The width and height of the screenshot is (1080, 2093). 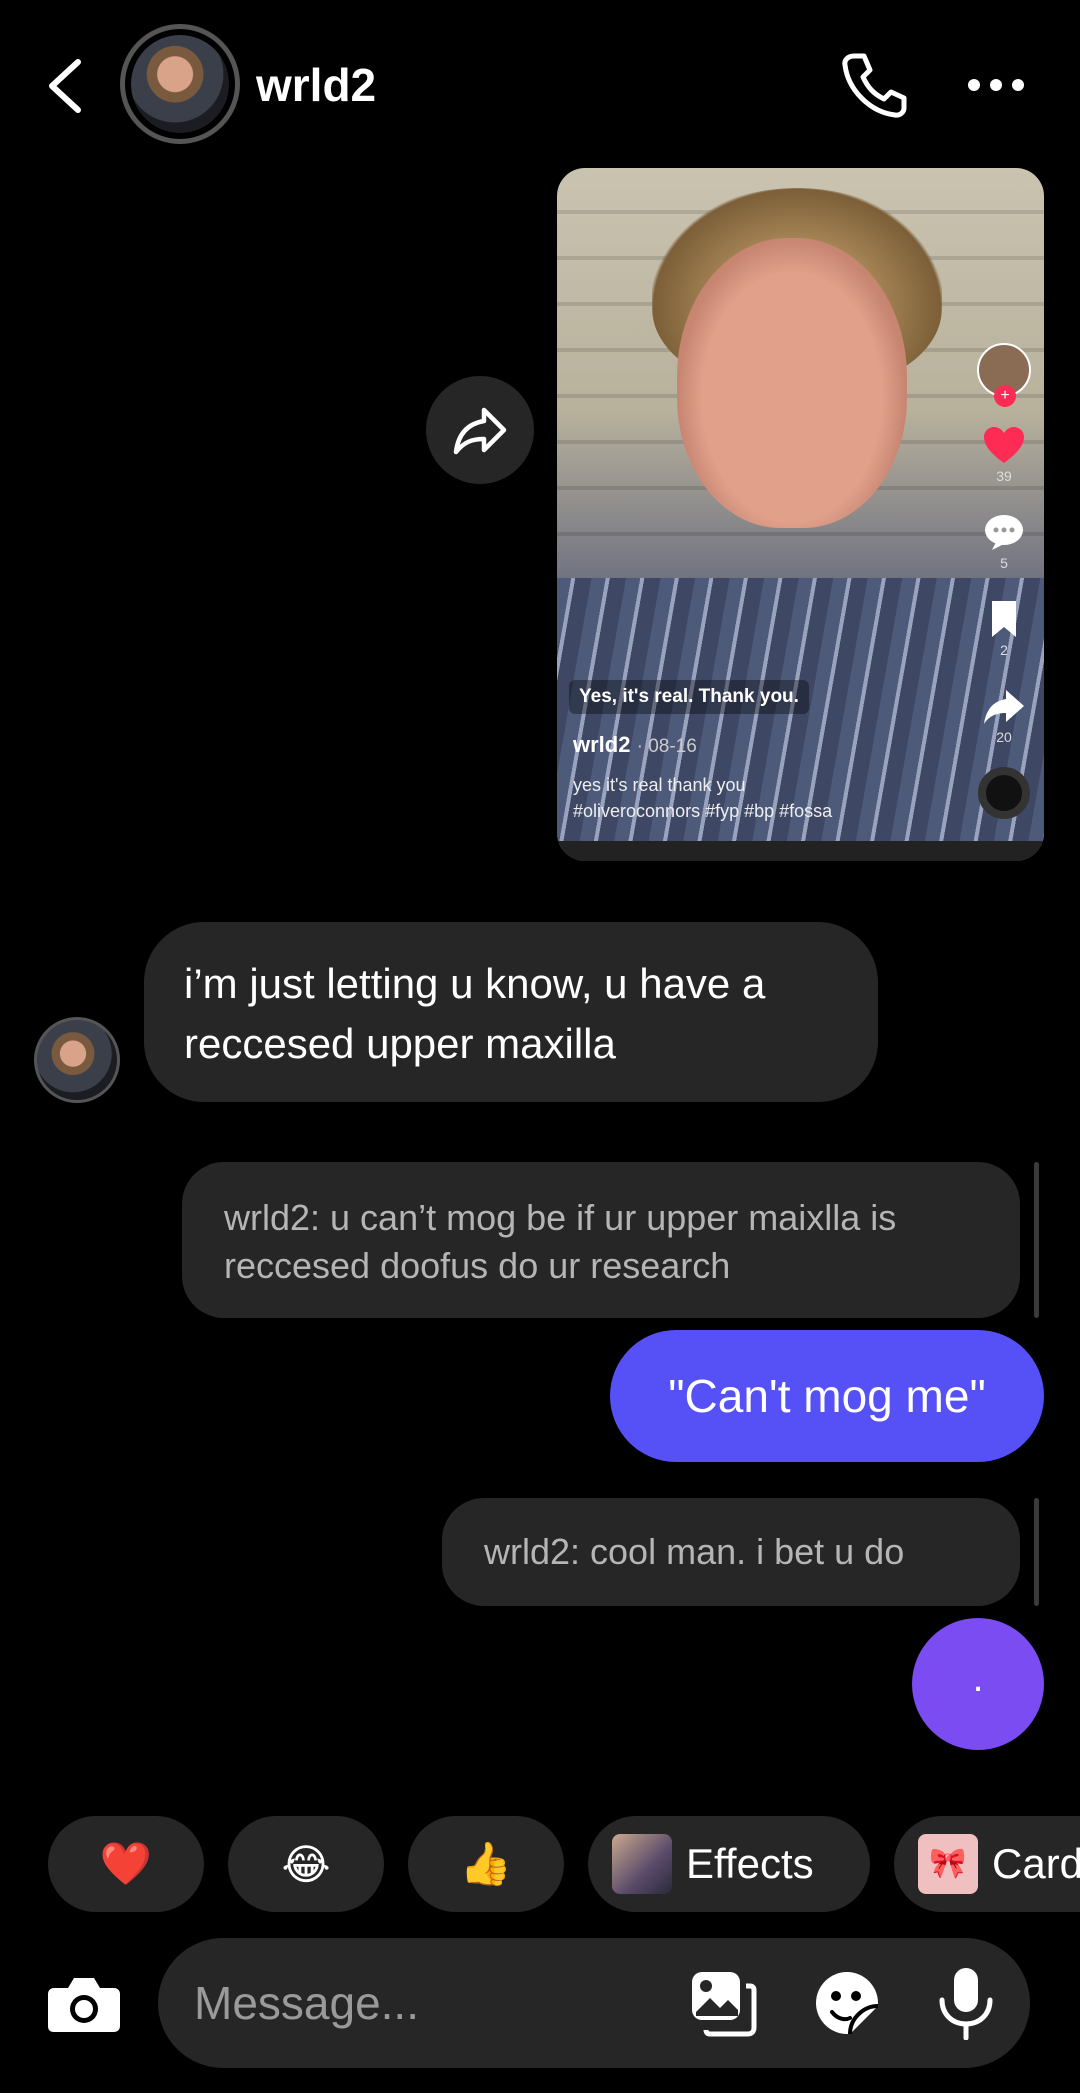 What do you see at coordinates (792, 383) in the screenshot?
I see `video-thumbnail-face` at bounding box center [792, 383].